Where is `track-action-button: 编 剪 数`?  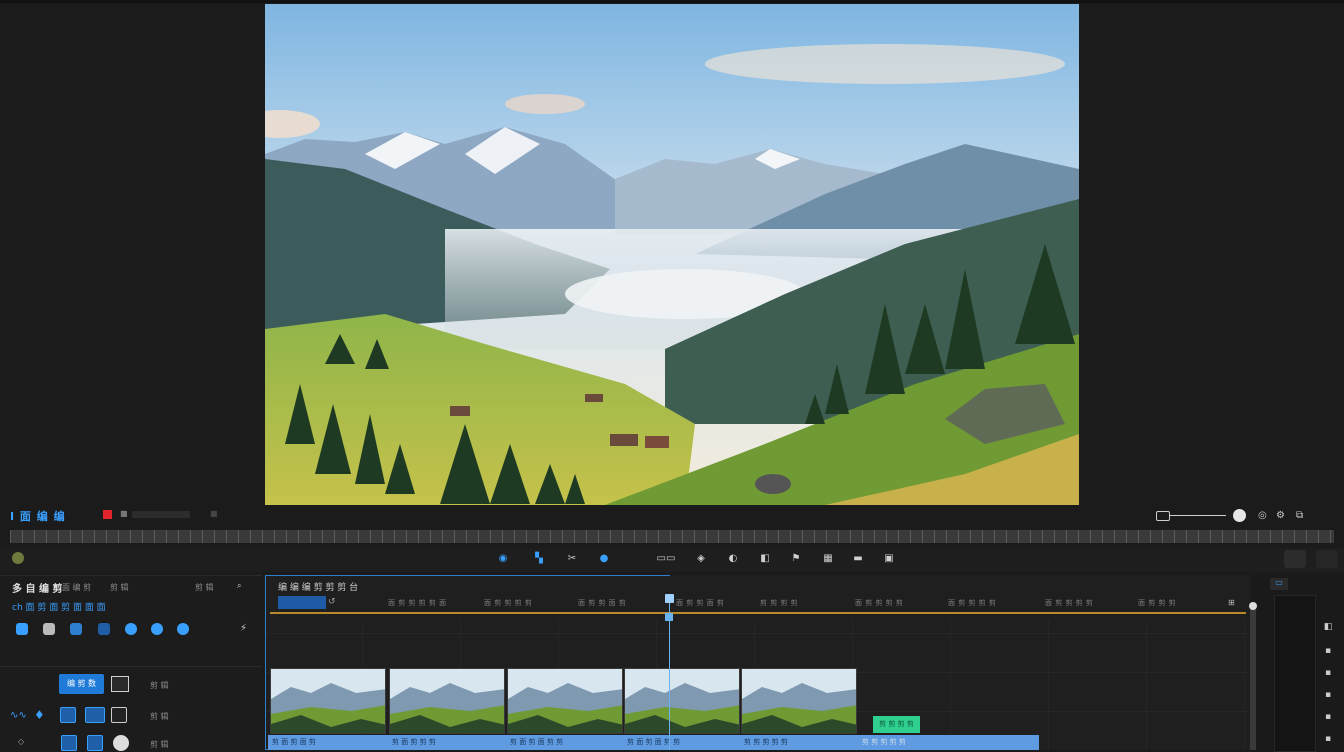
track-action-button: 编 剪 数 is located at coordinates (81, 684).